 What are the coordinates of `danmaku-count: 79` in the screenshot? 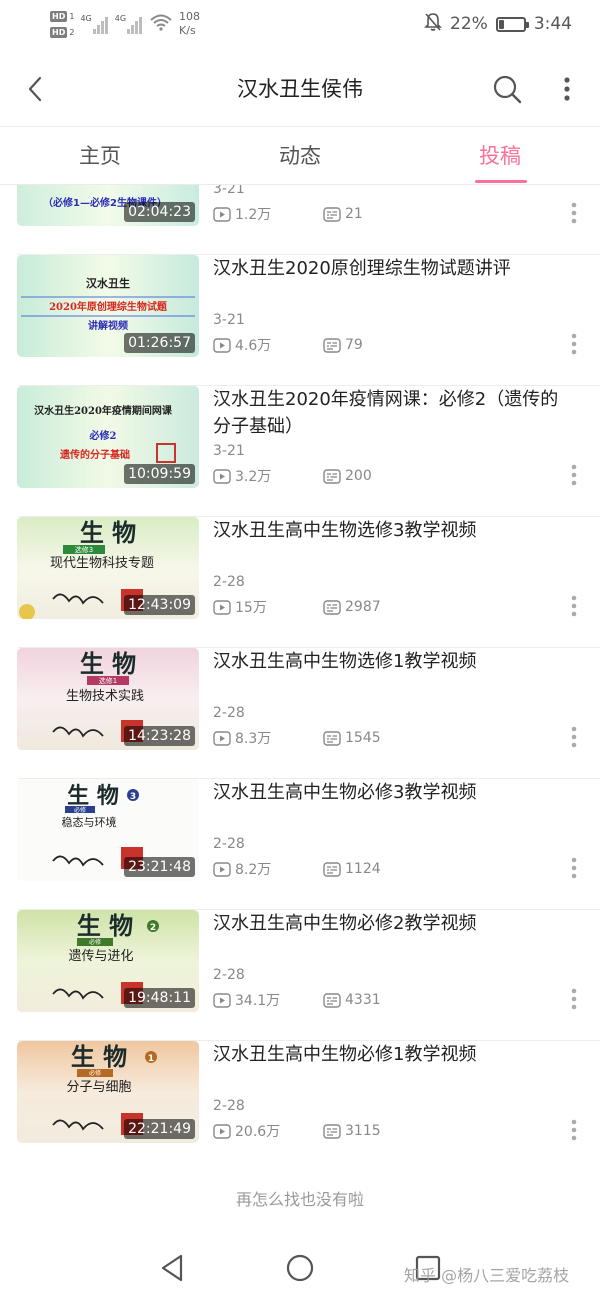 It's located at (343, 345).